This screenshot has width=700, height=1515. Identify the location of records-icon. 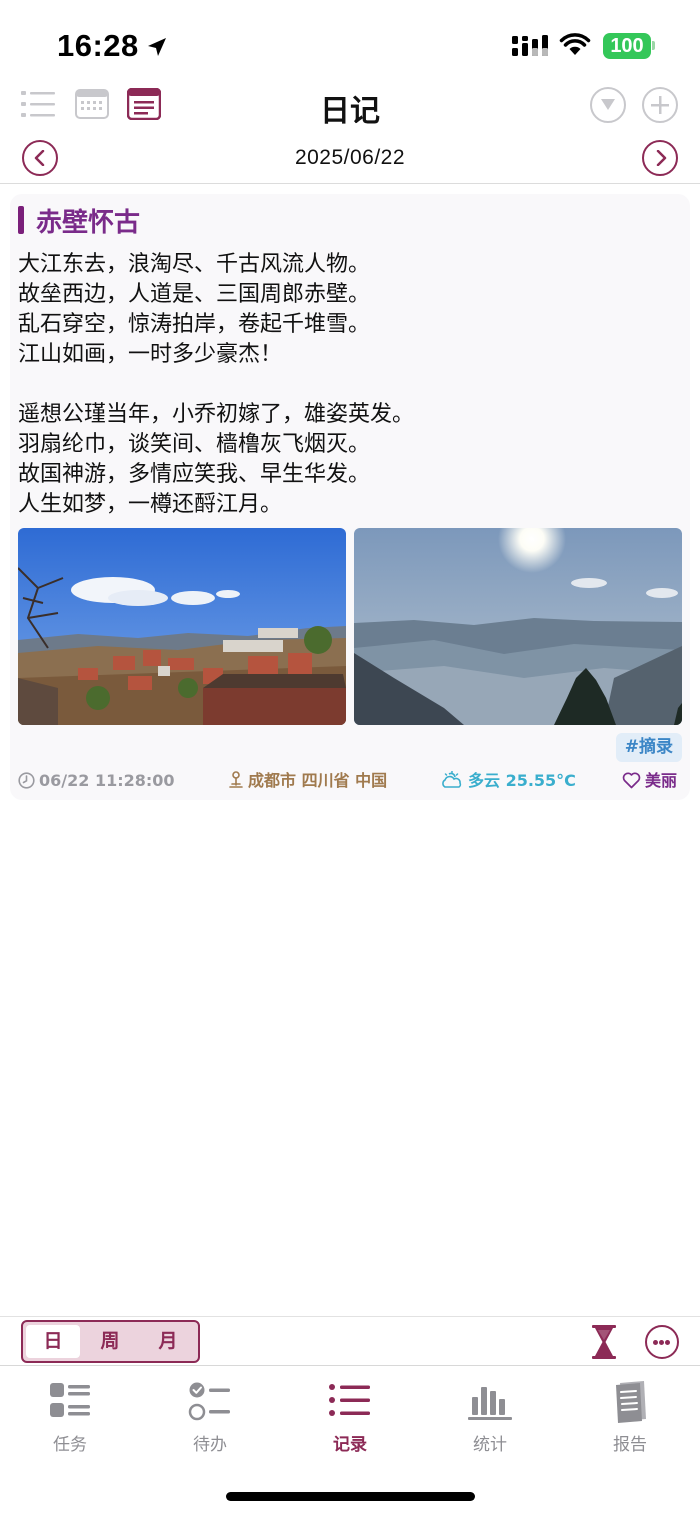
(349, 1400).